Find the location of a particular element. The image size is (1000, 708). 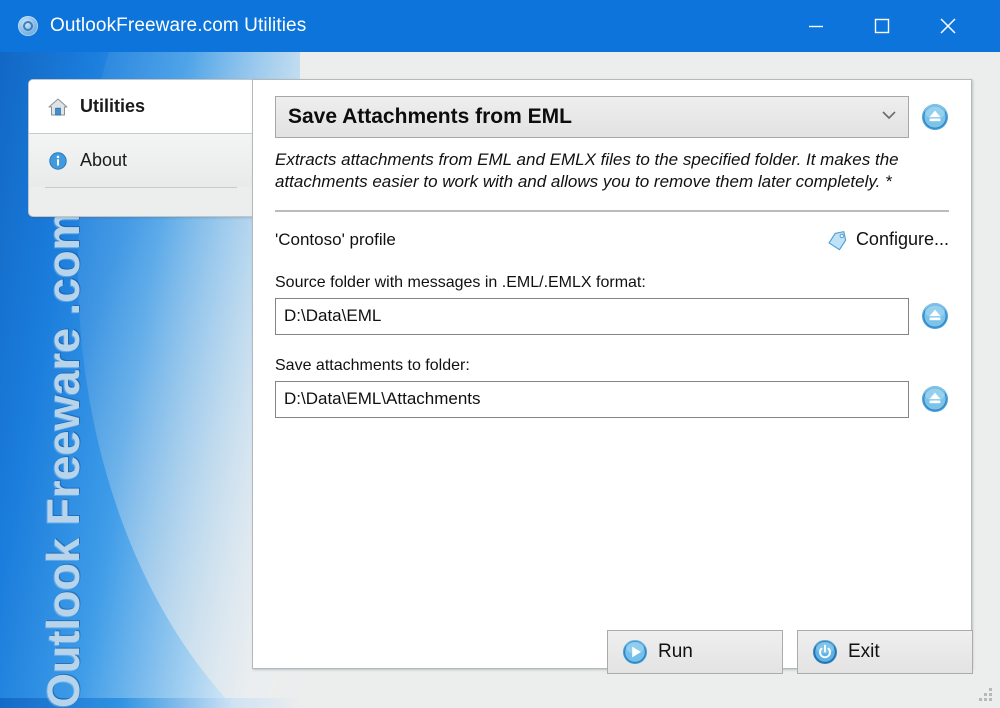

sidebar-item-about: About is located at coordinates (141, 160).